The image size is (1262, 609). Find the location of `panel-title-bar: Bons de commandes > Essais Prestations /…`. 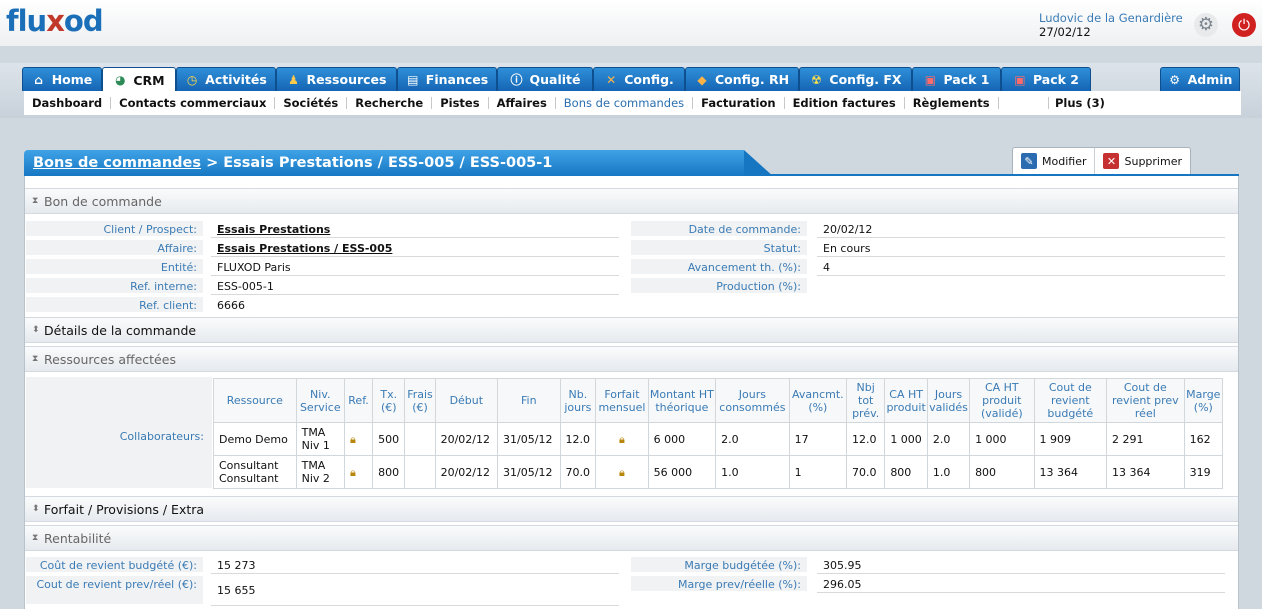

panel-title-bar: Bons de commandes > Essais Prestations /… is located at coordinates (631, 162).